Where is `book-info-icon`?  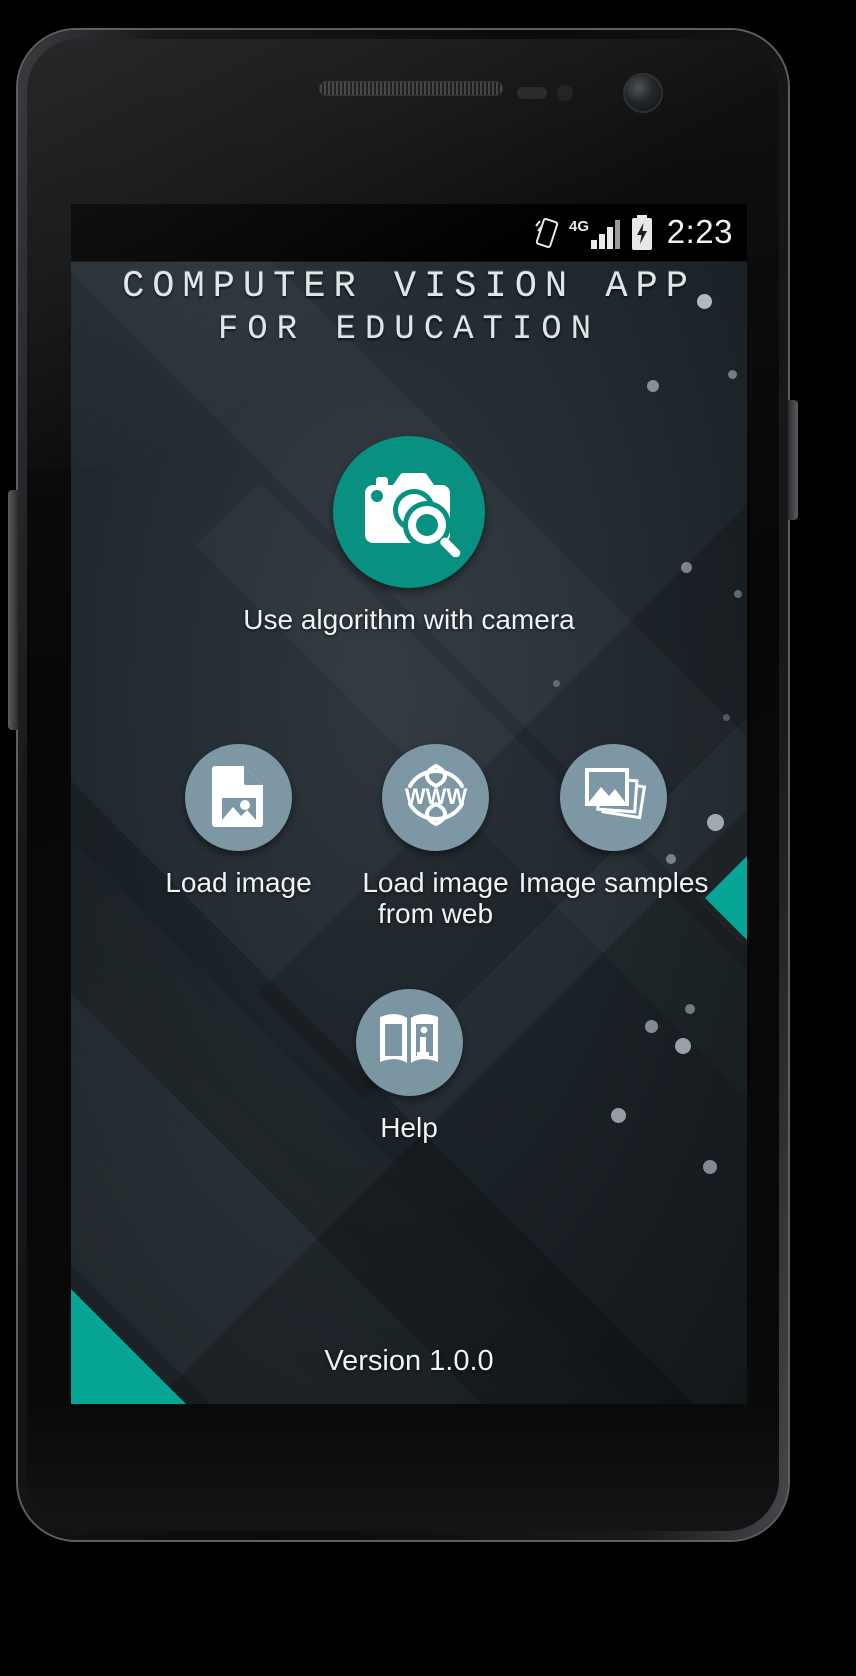
book-info-icon is located at coordinates (409, 1042).